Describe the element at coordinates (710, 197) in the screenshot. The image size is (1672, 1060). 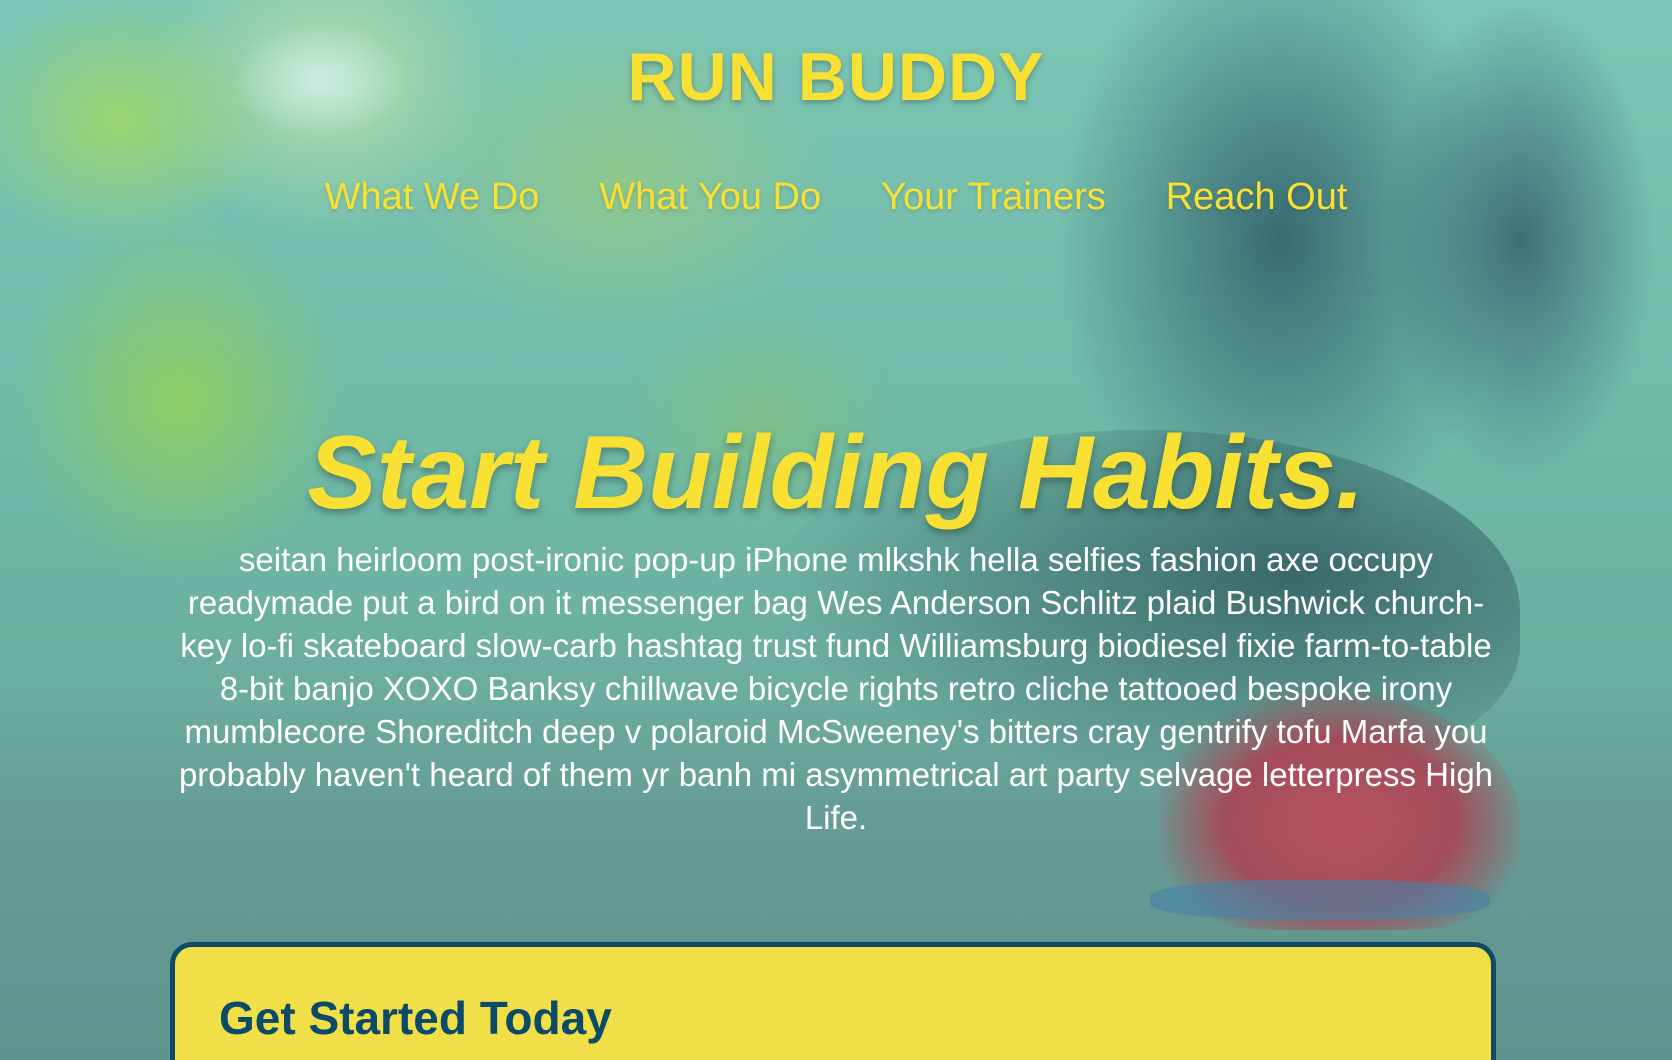
I see `nav-link-what-you-do: What You Do` at that location.